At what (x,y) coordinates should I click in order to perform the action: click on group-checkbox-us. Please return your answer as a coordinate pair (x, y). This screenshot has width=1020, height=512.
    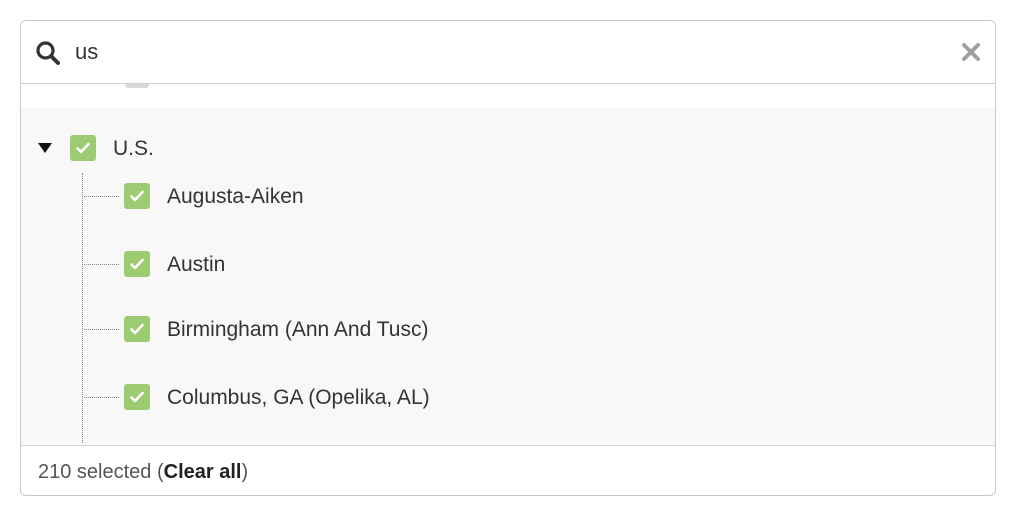
    Looking at the image, I should click on (83, 148).